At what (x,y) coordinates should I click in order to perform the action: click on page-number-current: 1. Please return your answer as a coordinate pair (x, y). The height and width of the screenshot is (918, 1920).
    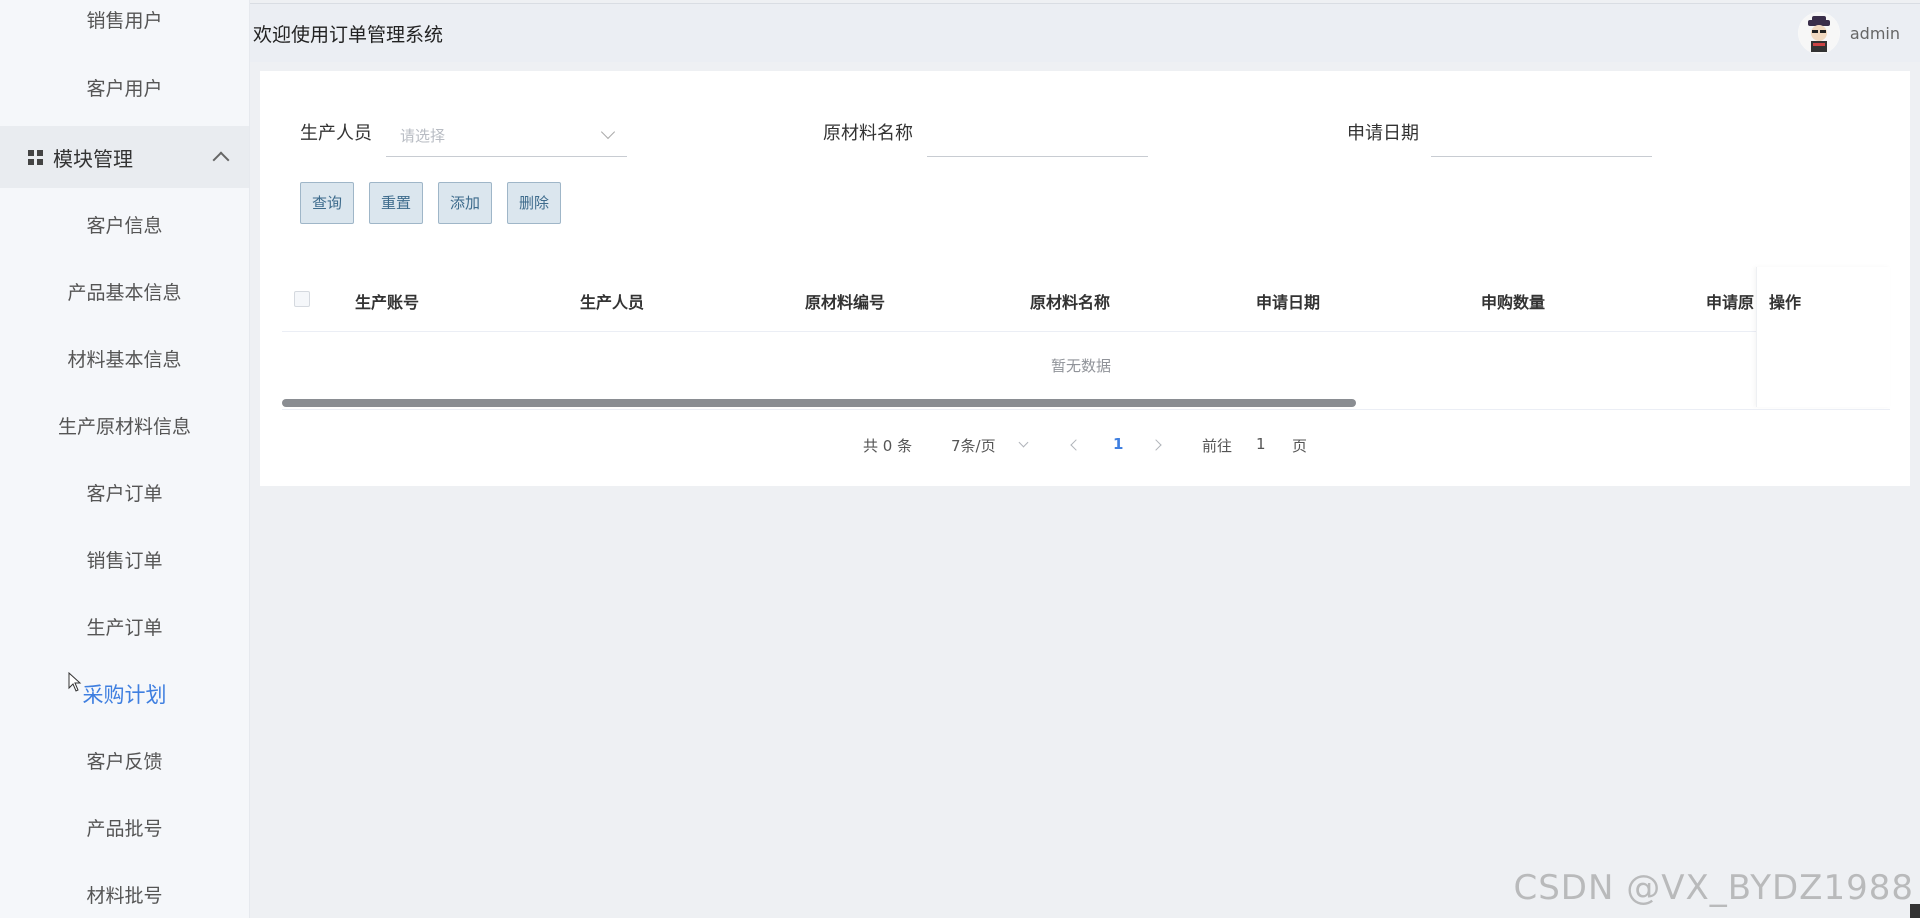
    Looking at the image, I should click on (1118, 444).